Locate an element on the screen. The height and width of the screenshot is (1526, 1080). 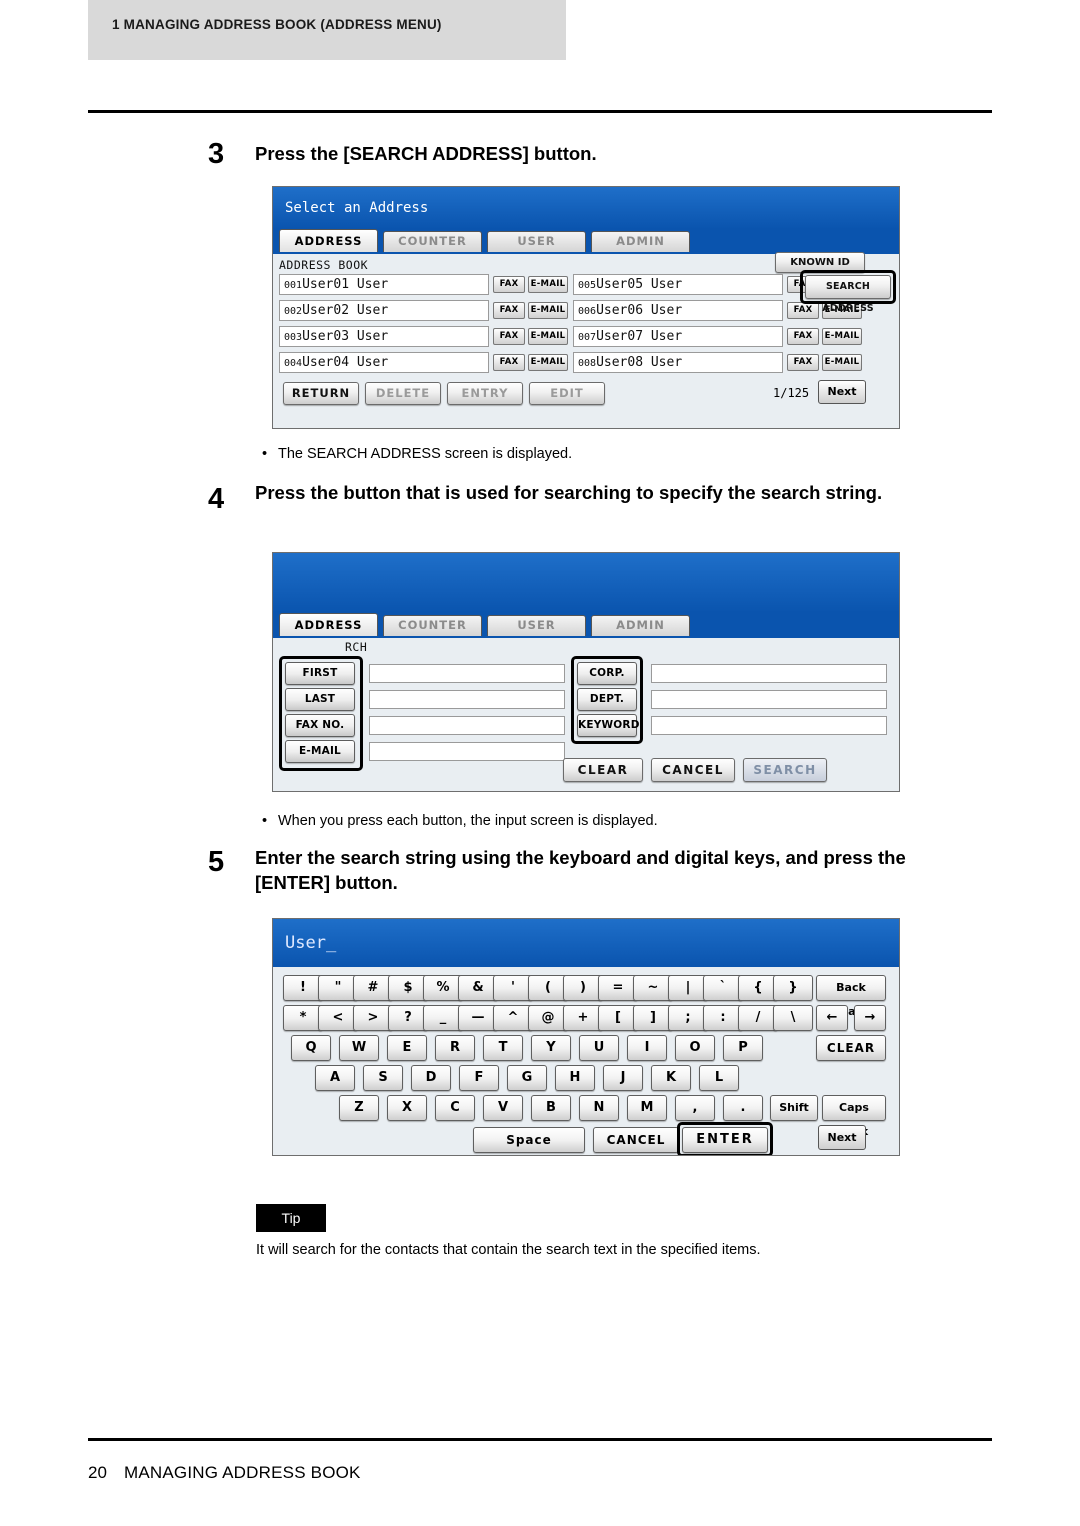
clear-key: CLEAR is located at coordinates (851, 1048).